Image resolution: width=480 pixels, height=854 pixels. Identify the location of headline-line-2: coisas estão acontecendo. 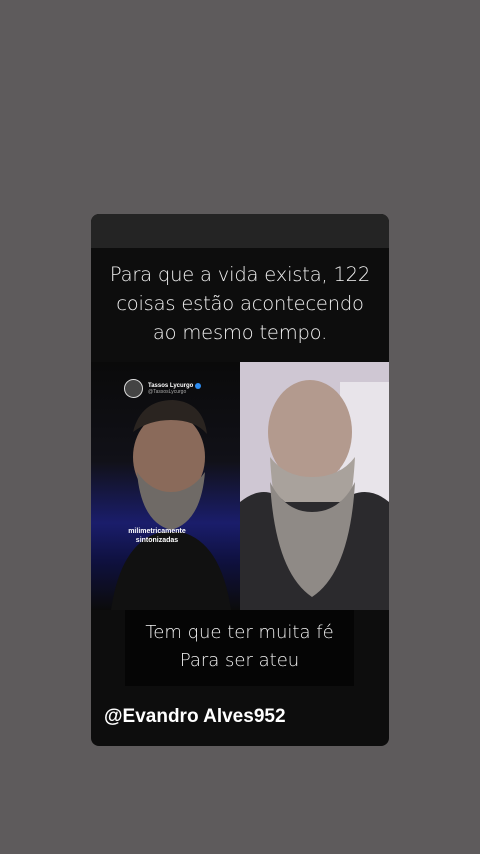
(240, 303).